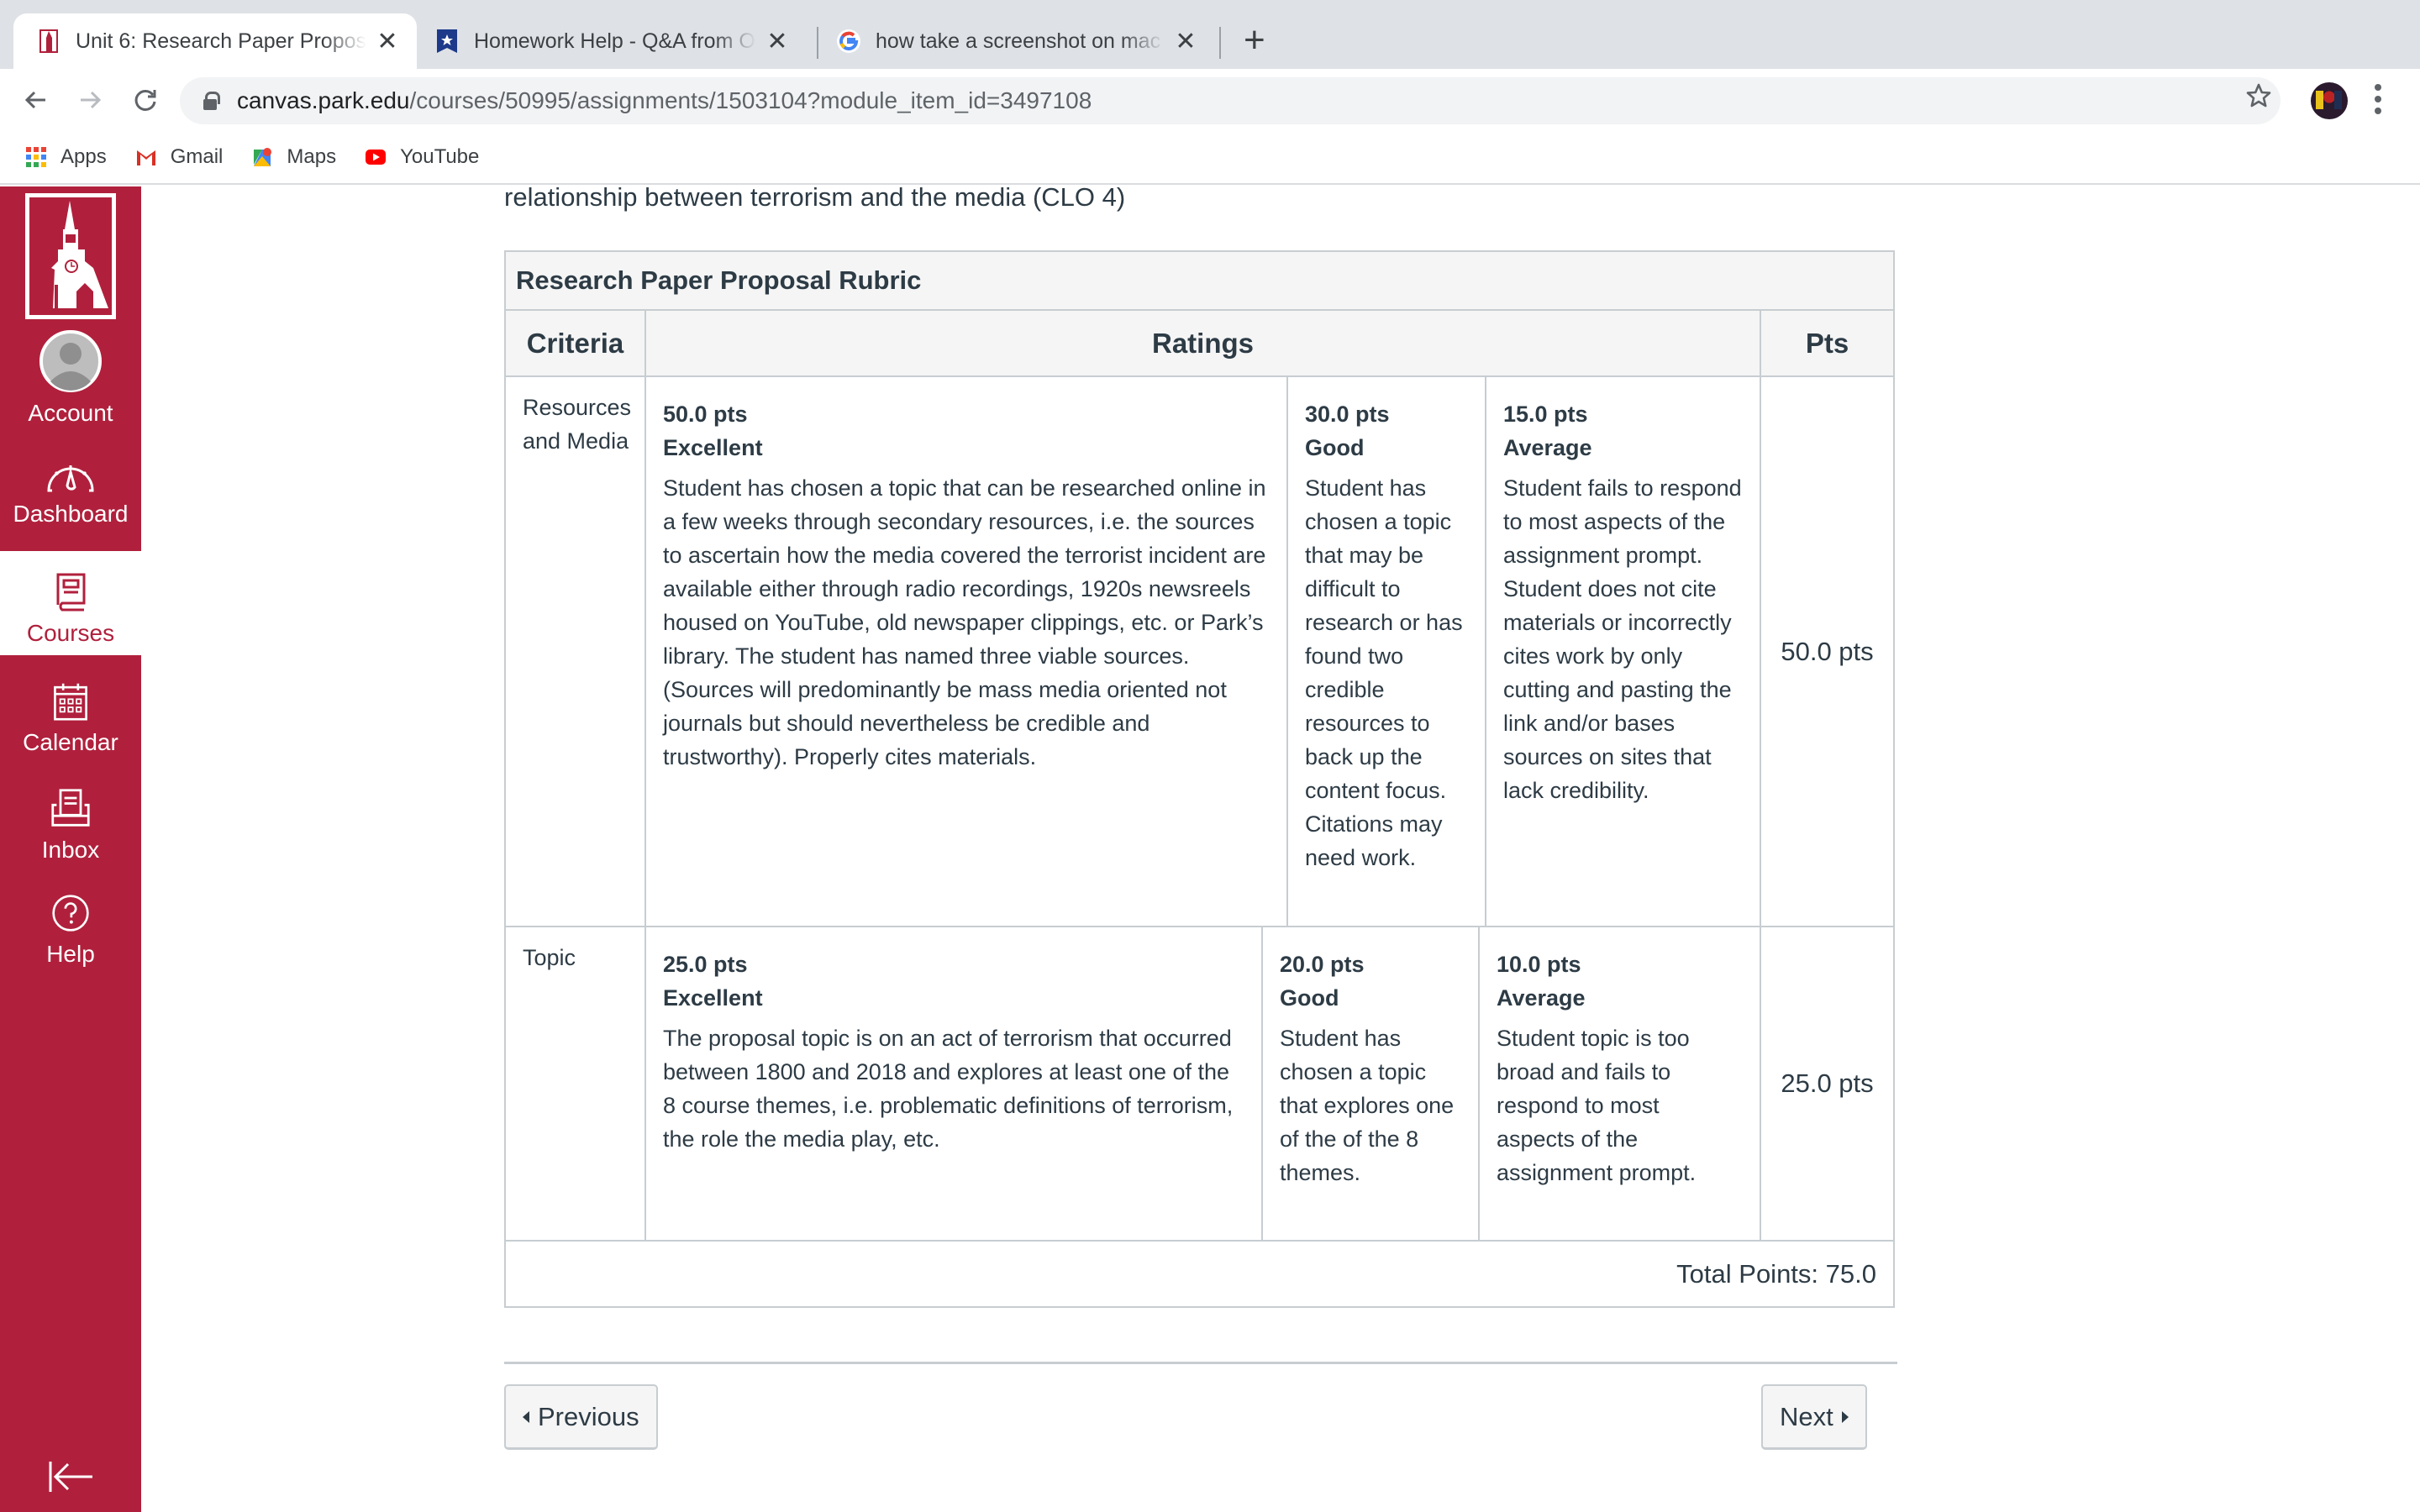 This screenshot has width=2420, height=1512. I want to click on forward-button, so click(90, 100).